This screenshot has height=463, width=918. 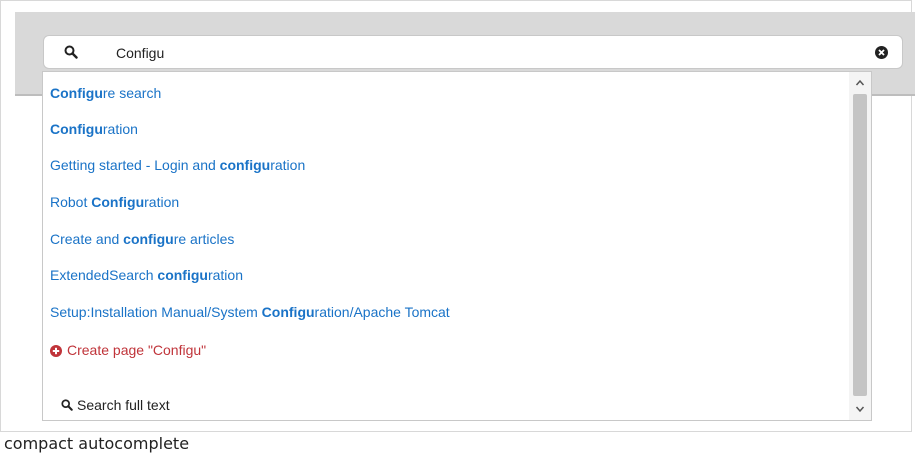 What do you see at coordinates (137, 350) in the screenshot?
I see `create-page-label: Create page "Configu"` at bounding box center [137, 350].